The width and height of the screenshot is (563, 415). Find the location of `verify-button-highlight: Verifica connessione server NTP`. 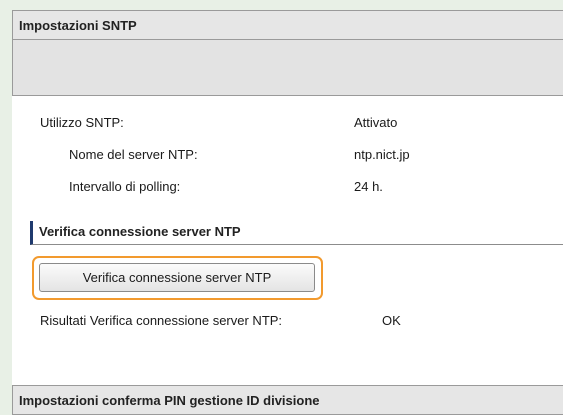

verify-button-highlight: Verifica connessione server NTP is located at coordinates (177, 278).